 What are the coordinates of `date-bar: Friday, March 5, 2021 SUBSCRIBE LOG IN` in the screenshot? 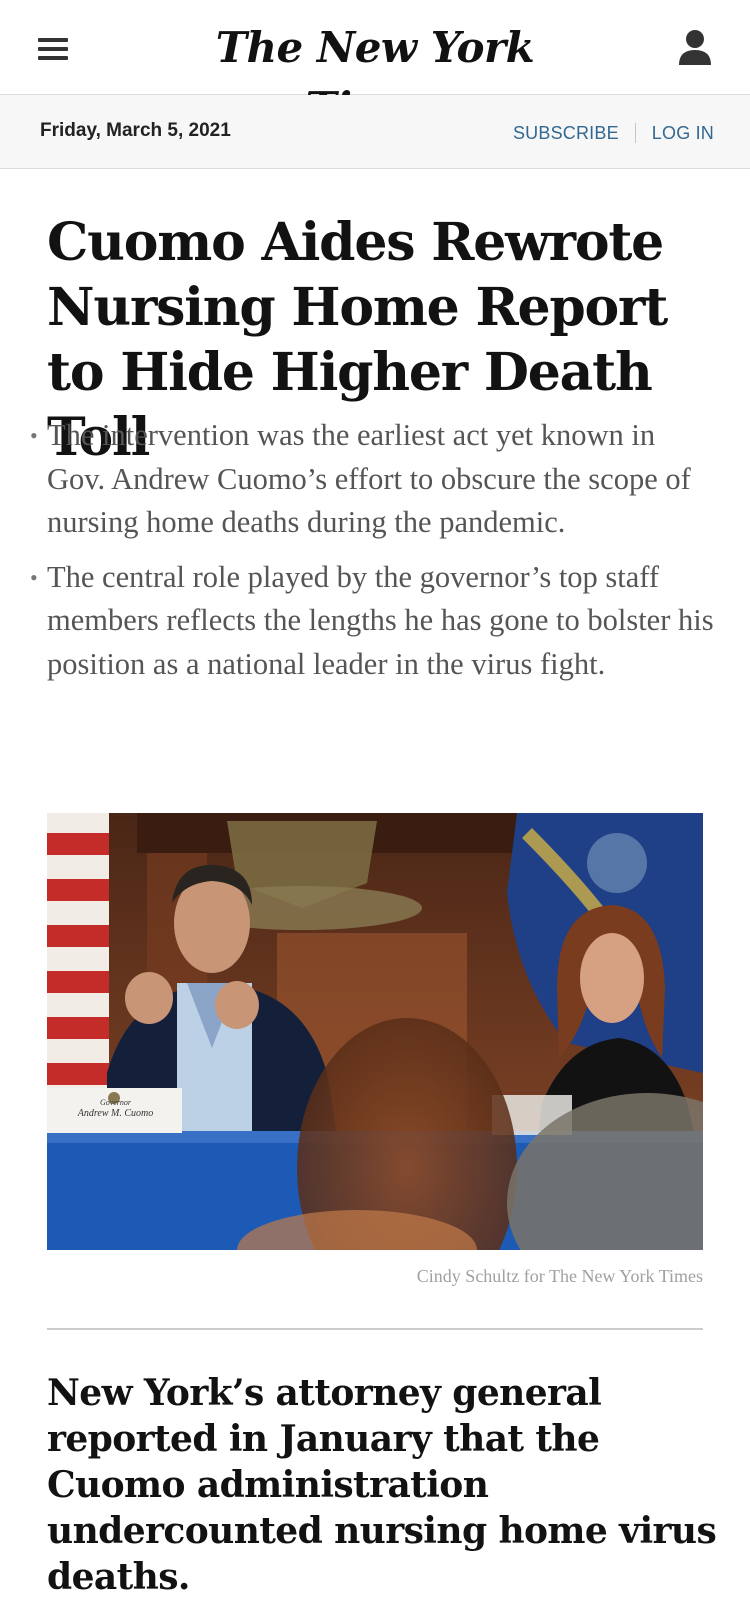 It's located at (375, 132).